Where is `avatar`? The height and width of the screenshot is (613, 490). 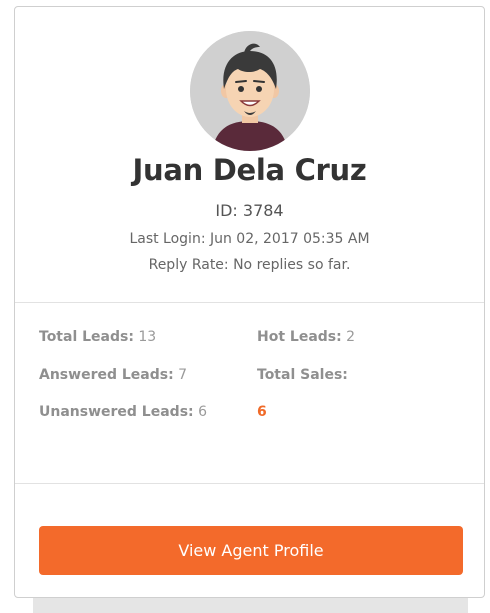
avatar is located at coordinates (250, 91).